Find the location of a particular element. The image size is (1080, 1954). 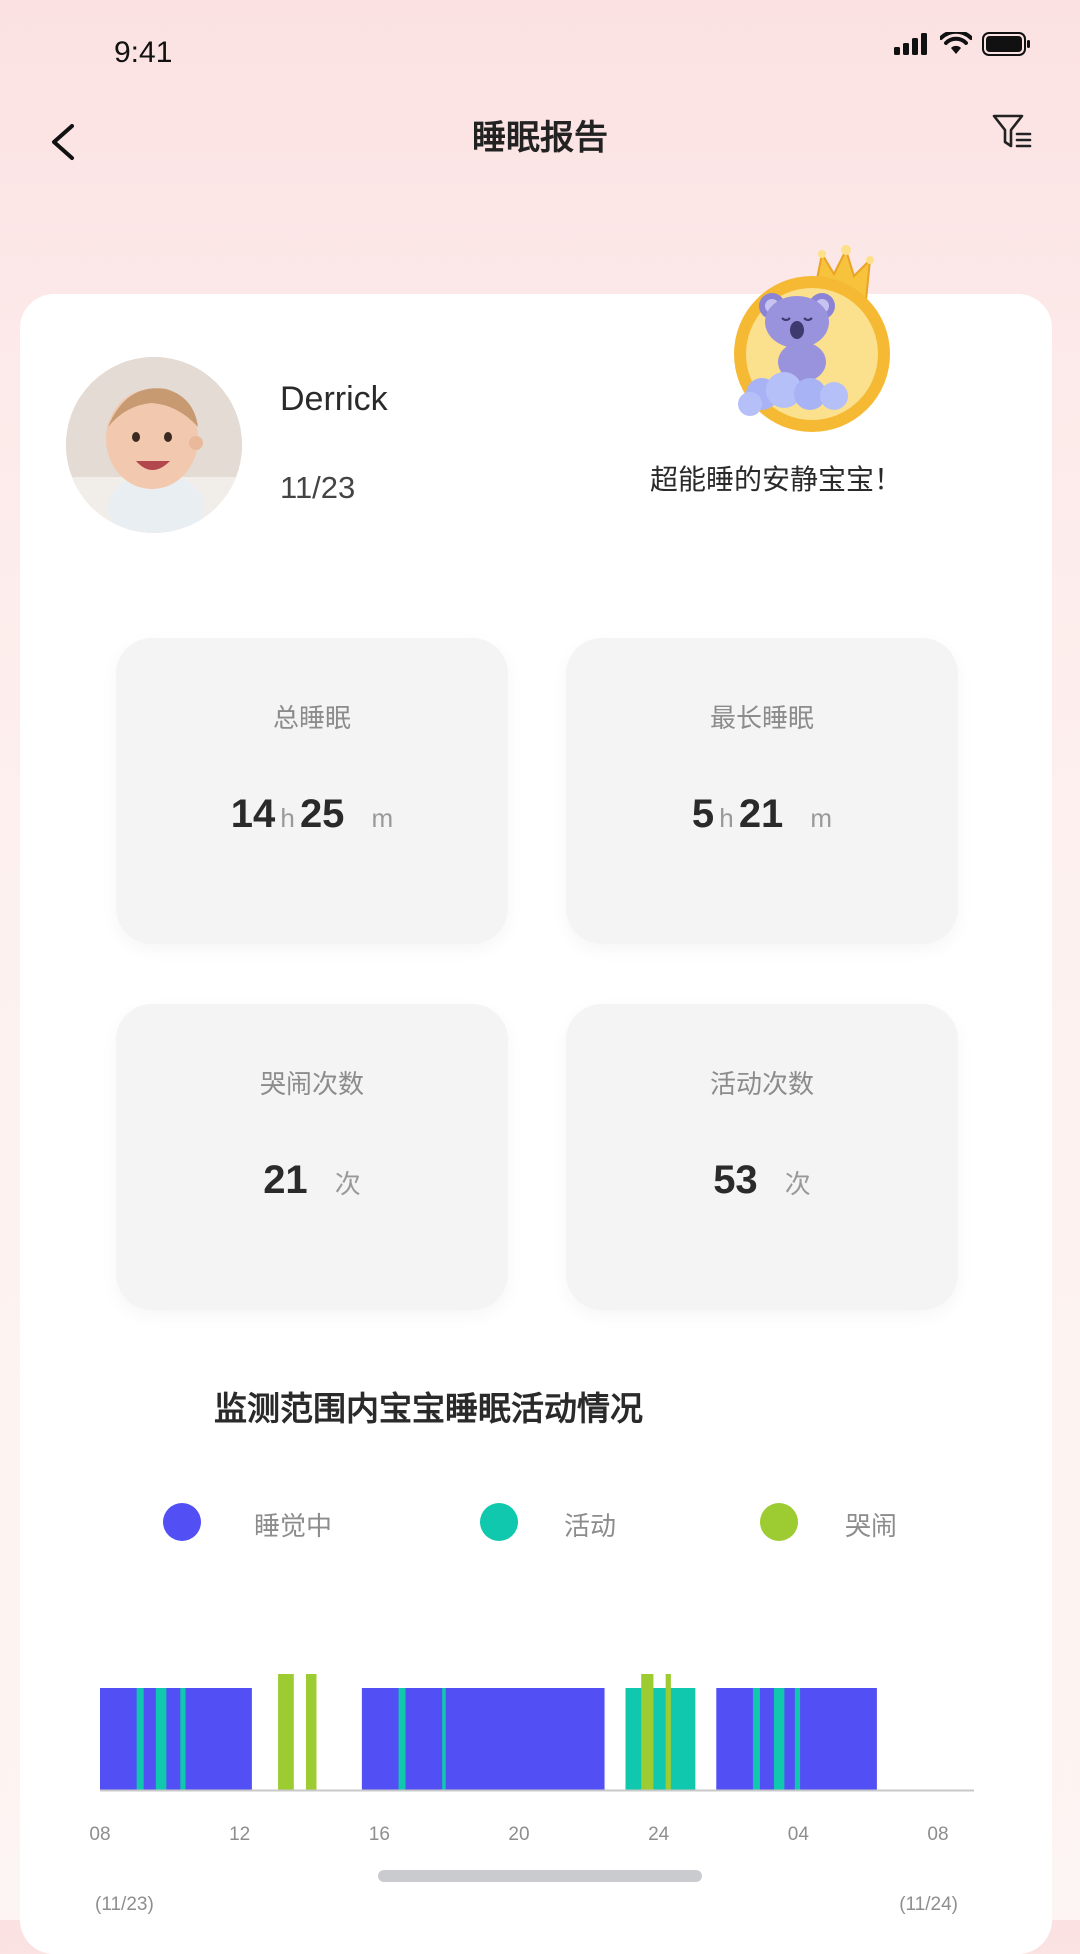

wifi-icon is located at coordinates (956, 43).